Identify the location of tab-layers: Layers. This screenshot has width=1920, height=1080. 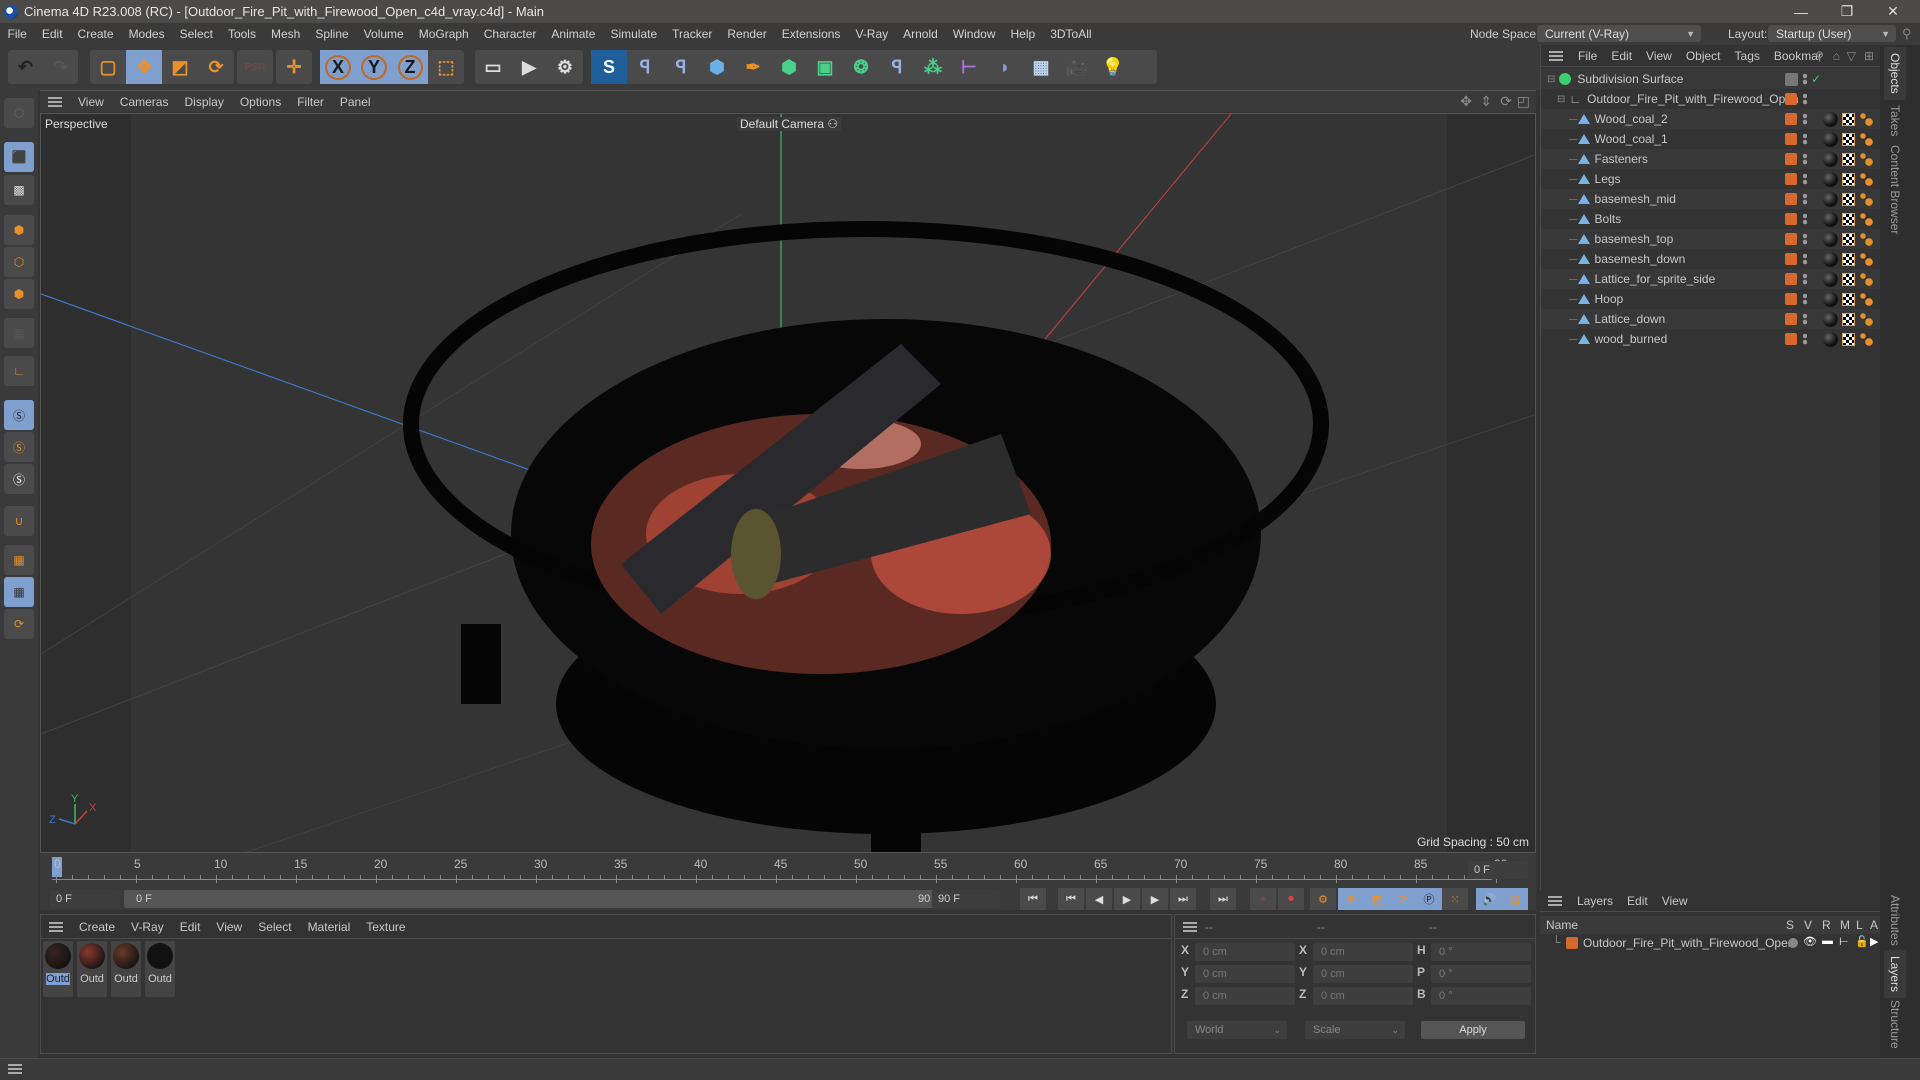
(1895, 974).